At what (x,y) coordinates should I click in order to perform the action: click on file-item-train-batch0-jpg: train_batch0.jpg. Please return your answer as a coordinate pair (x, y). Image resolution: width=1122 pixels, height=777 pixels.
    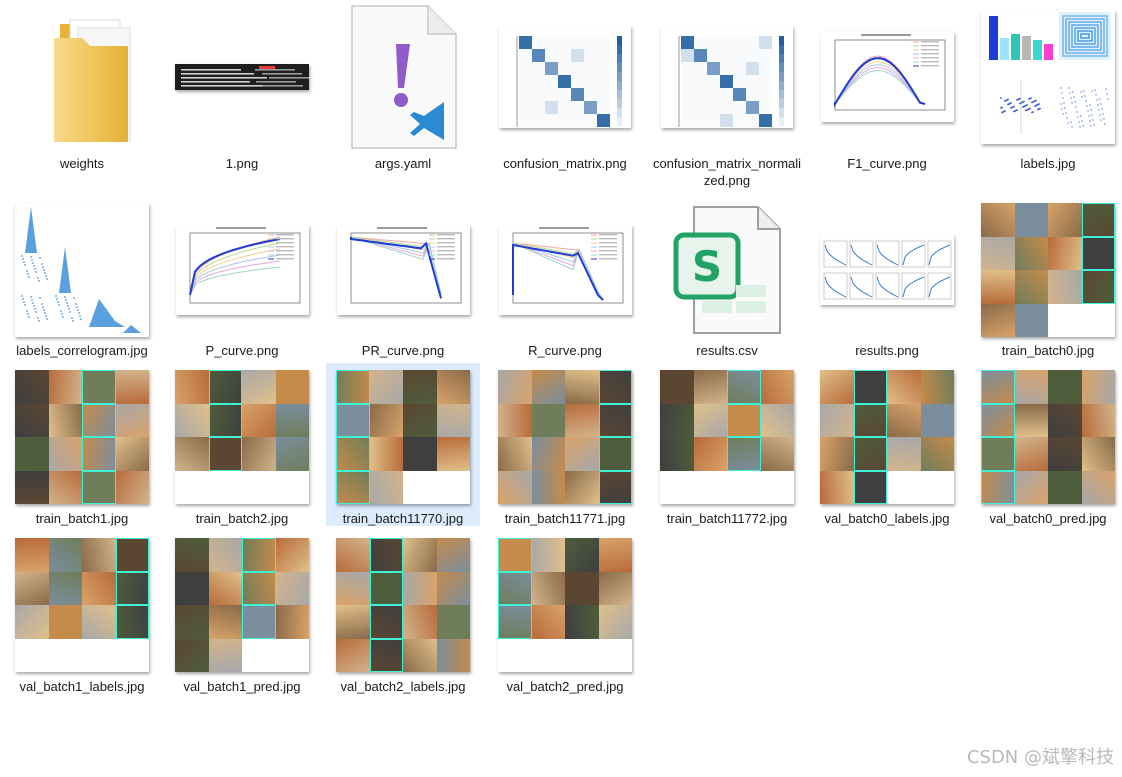
    Looking at the image, I should click on (1046, 275).